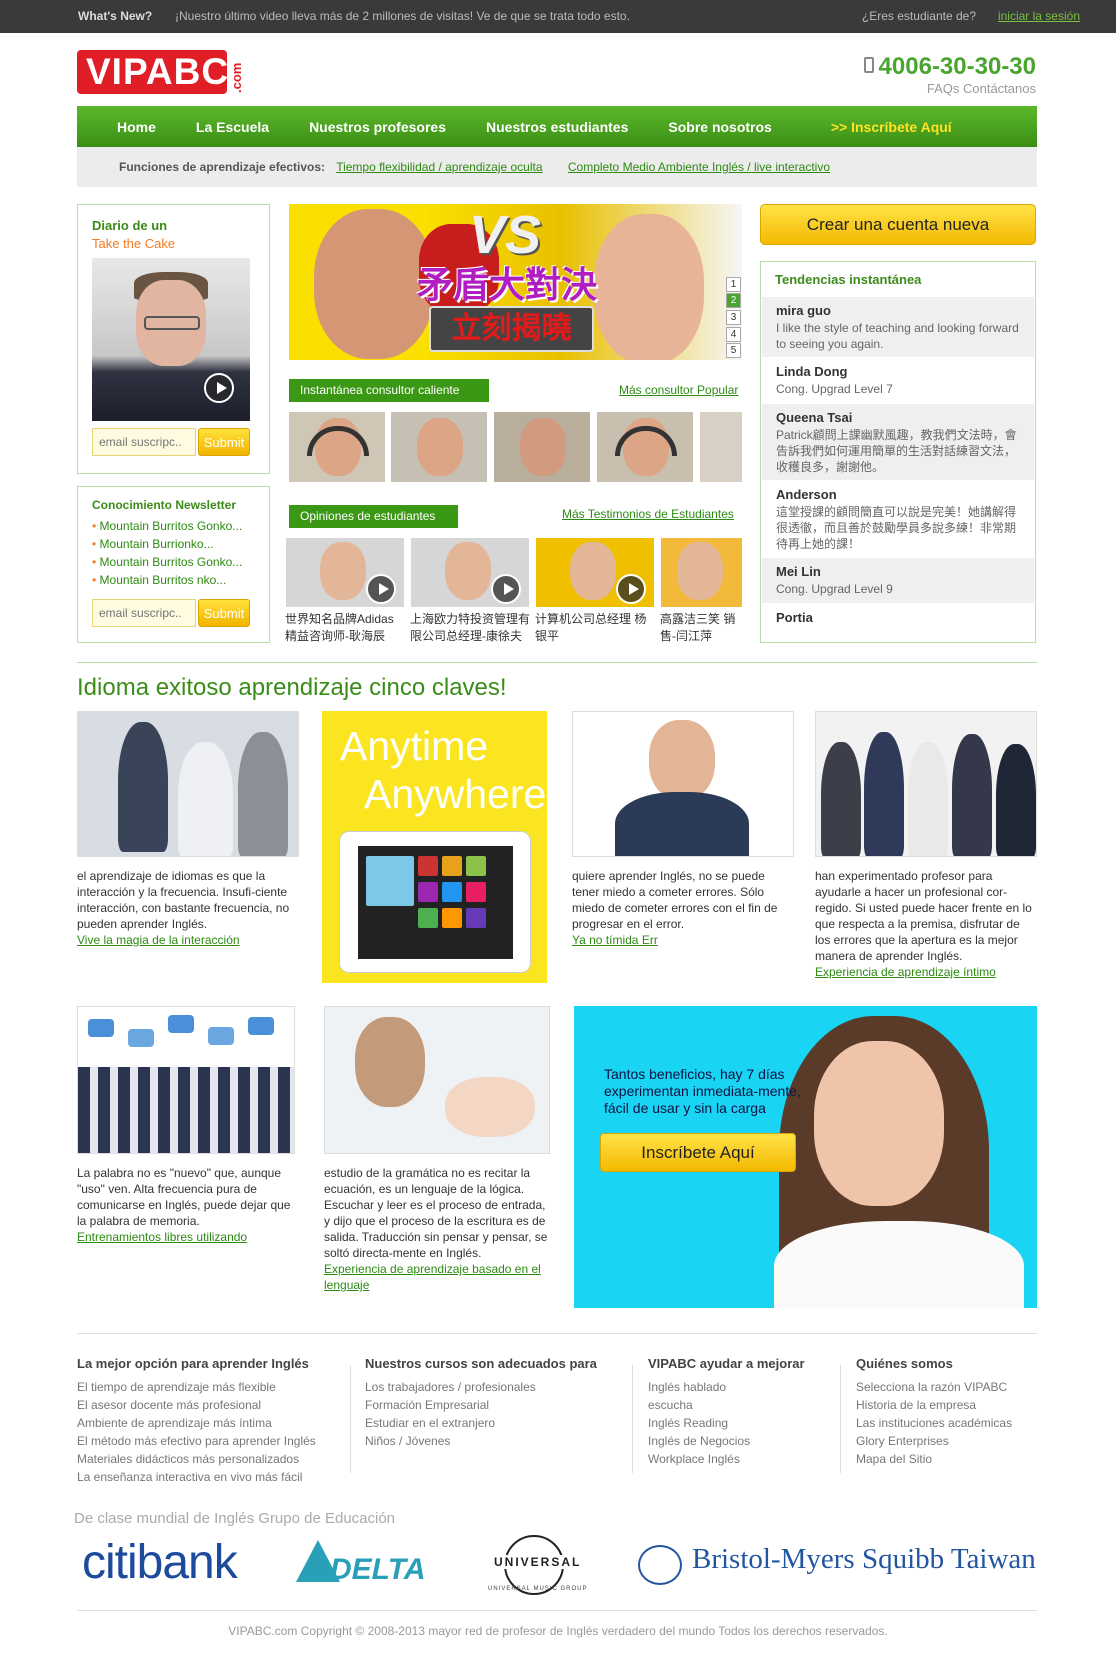  I want to click on anytime-anywhere-banner: Anytime Anywhere, so click(434, 847).